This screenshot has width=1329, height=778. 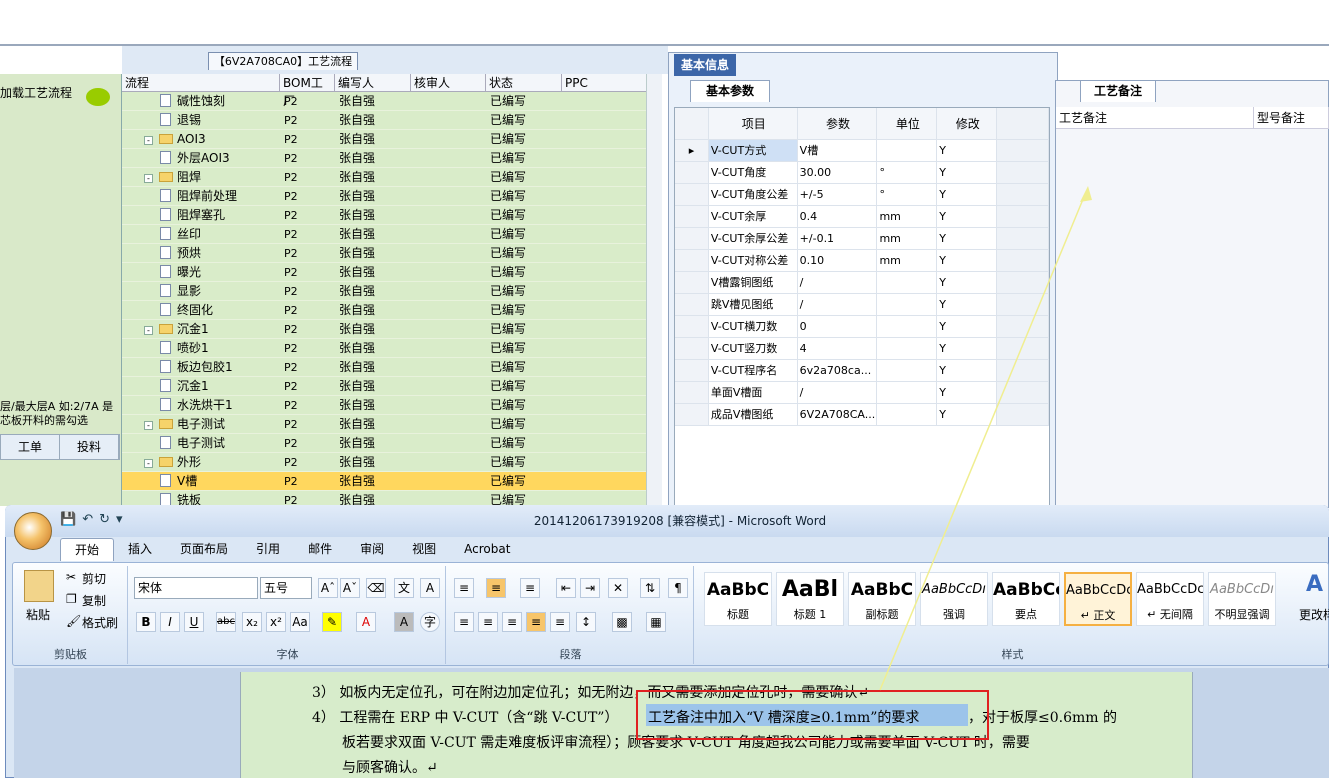 I want to click on paste-button: 粘贴, so click(x=38, y=614).